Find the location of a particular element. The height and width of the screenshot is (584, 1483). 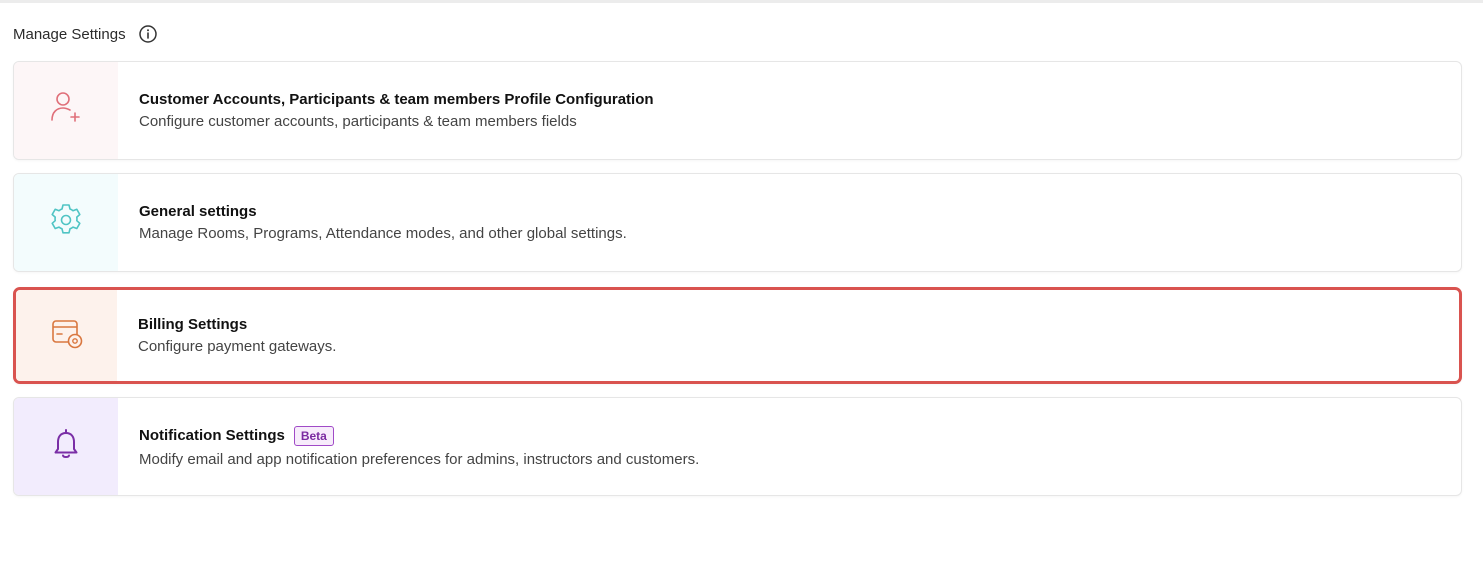

card-title-row: General settings is located at coordinates (383, 211).